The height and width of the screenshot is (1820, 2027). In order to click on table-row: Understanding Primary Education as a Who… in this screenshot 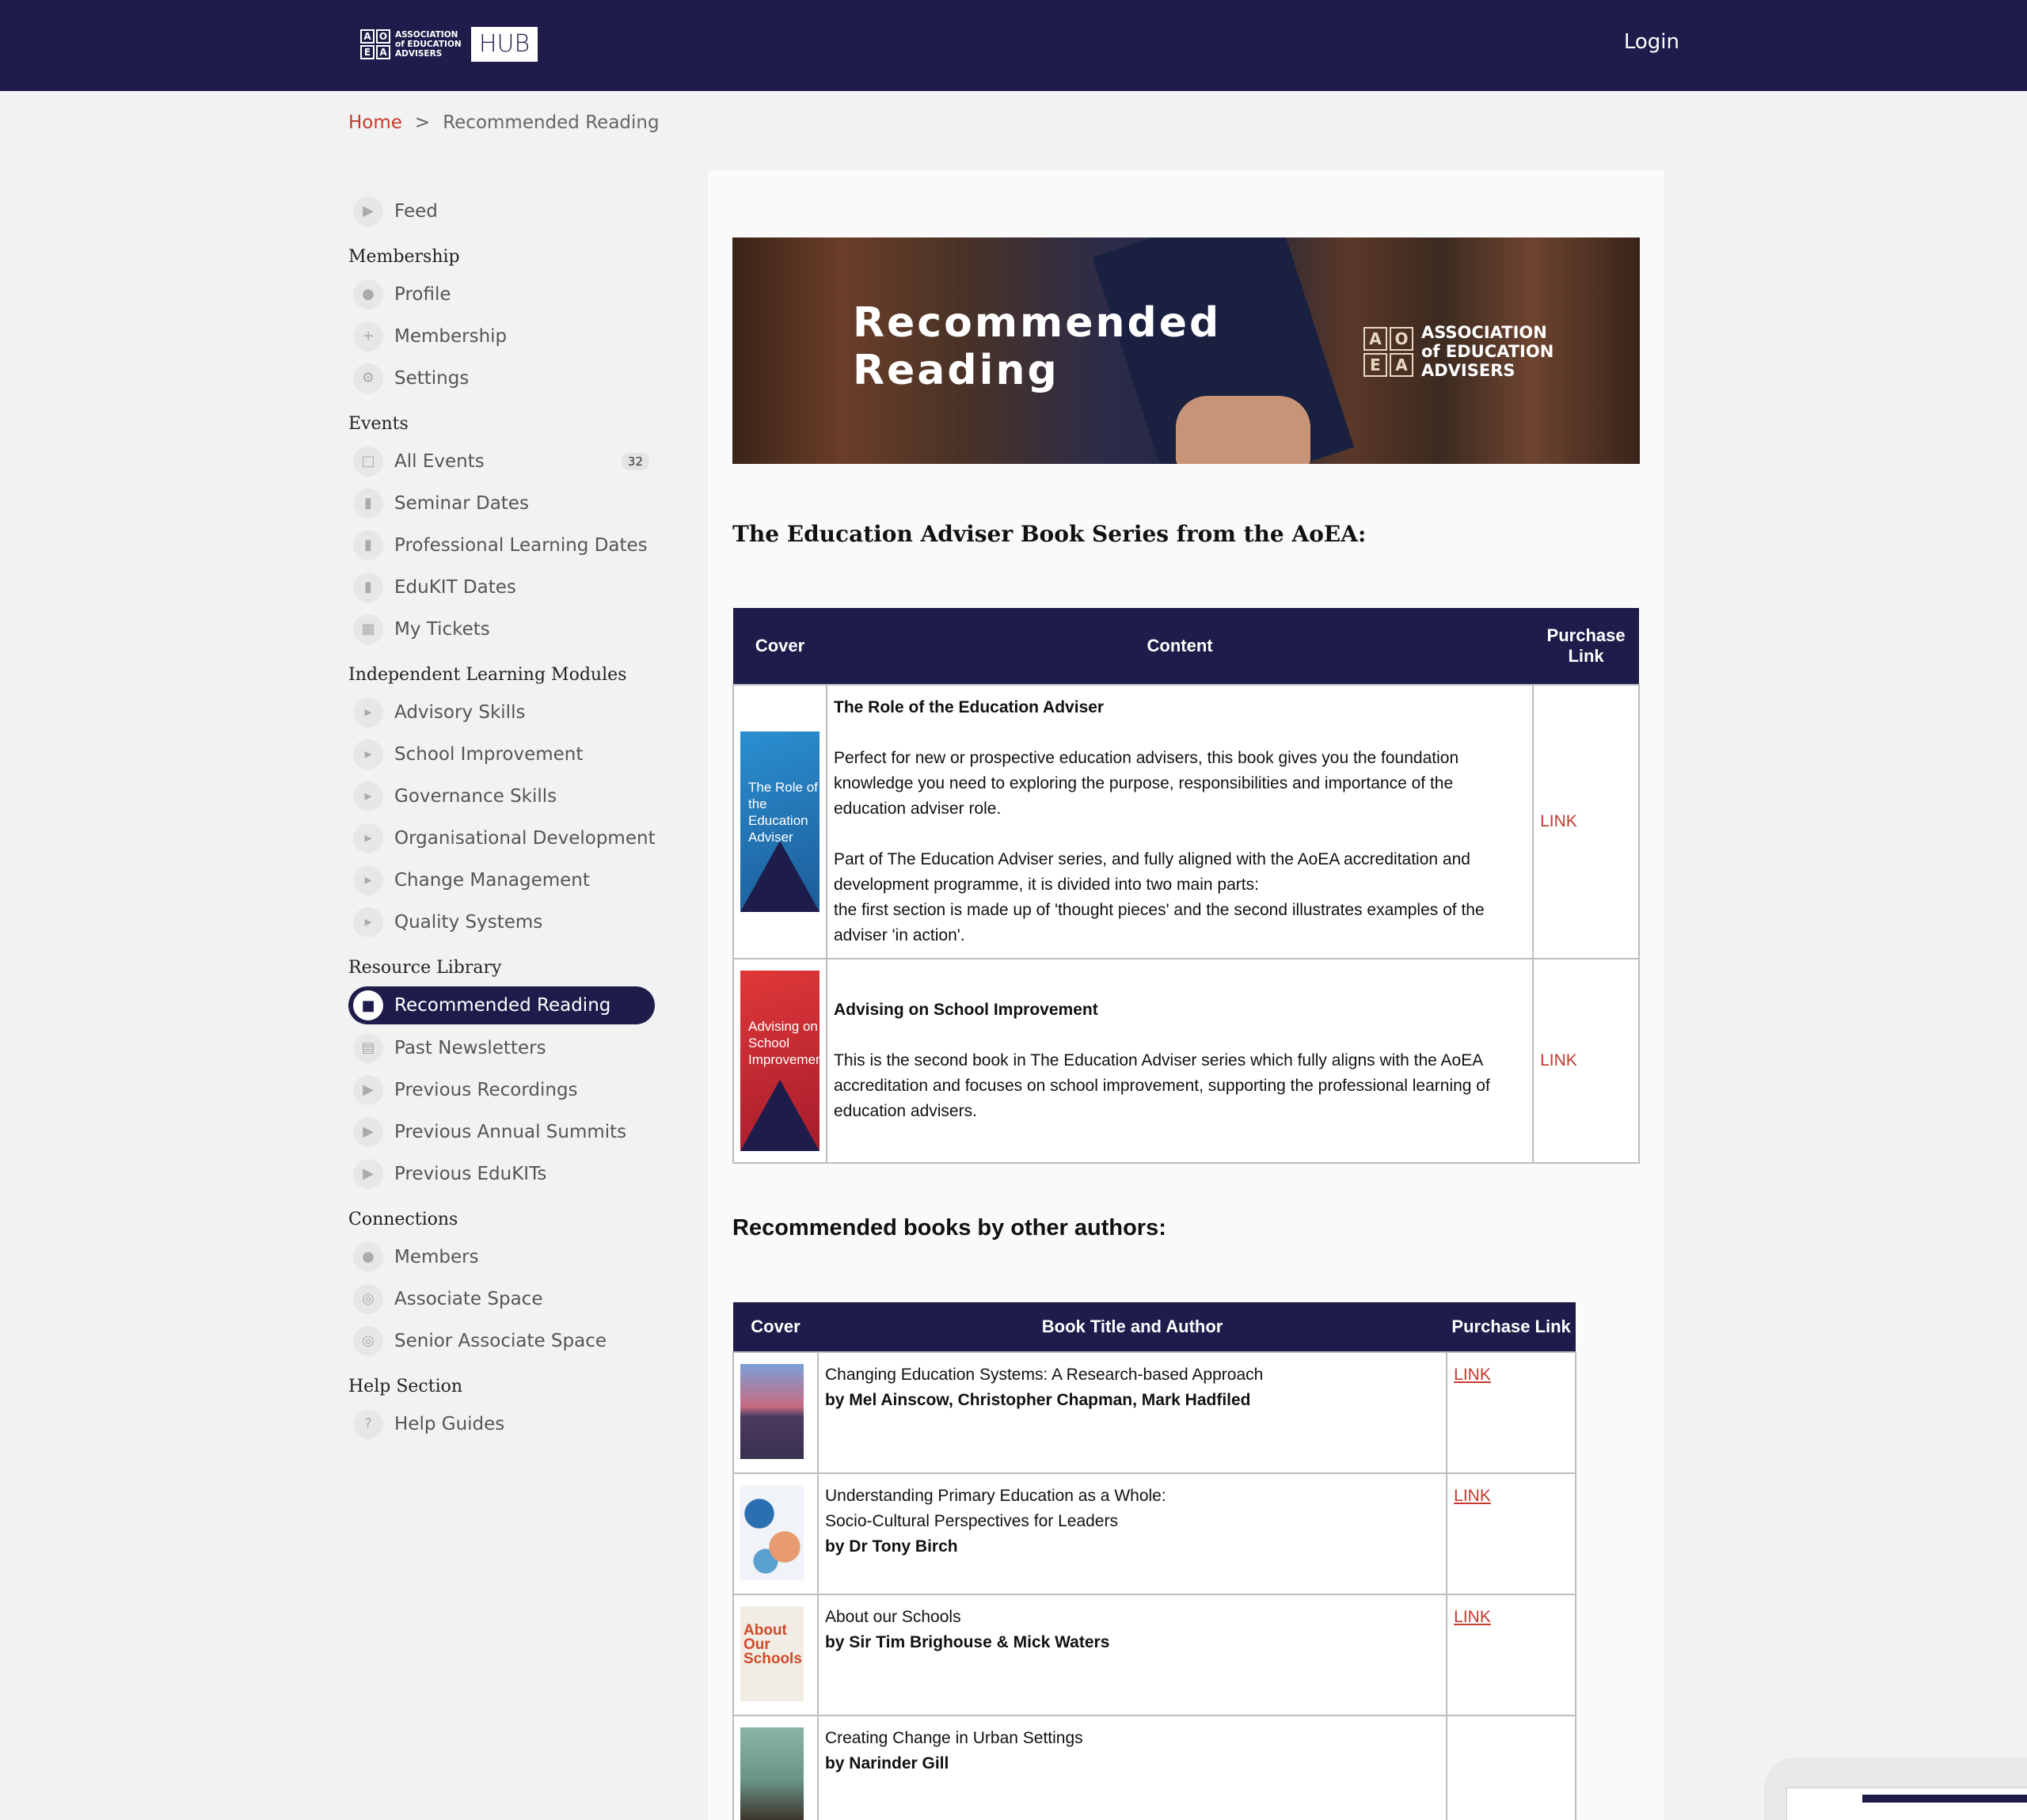, I will do `click(1154, 1533)`.